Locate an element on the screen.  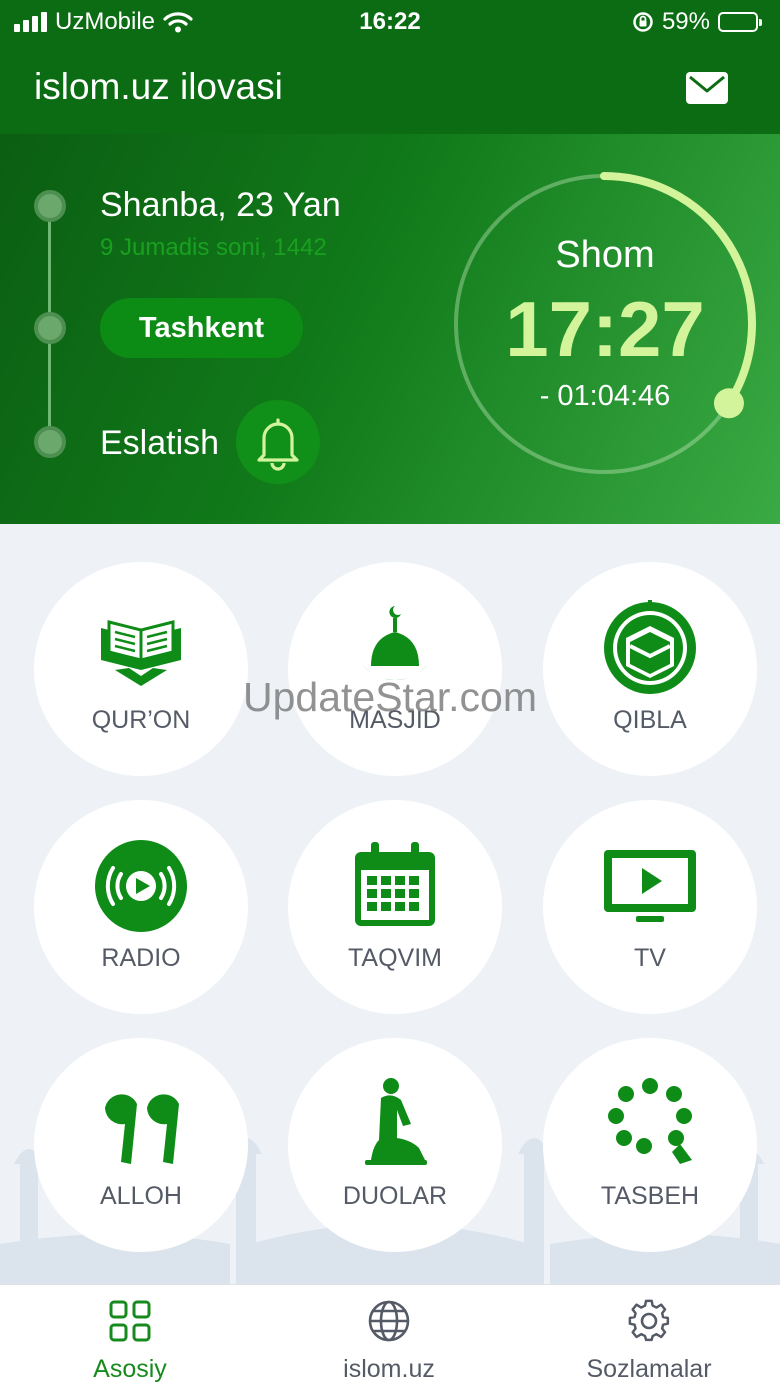
nav-asosiy: Asosiy is located at coordinates (130, 1336).